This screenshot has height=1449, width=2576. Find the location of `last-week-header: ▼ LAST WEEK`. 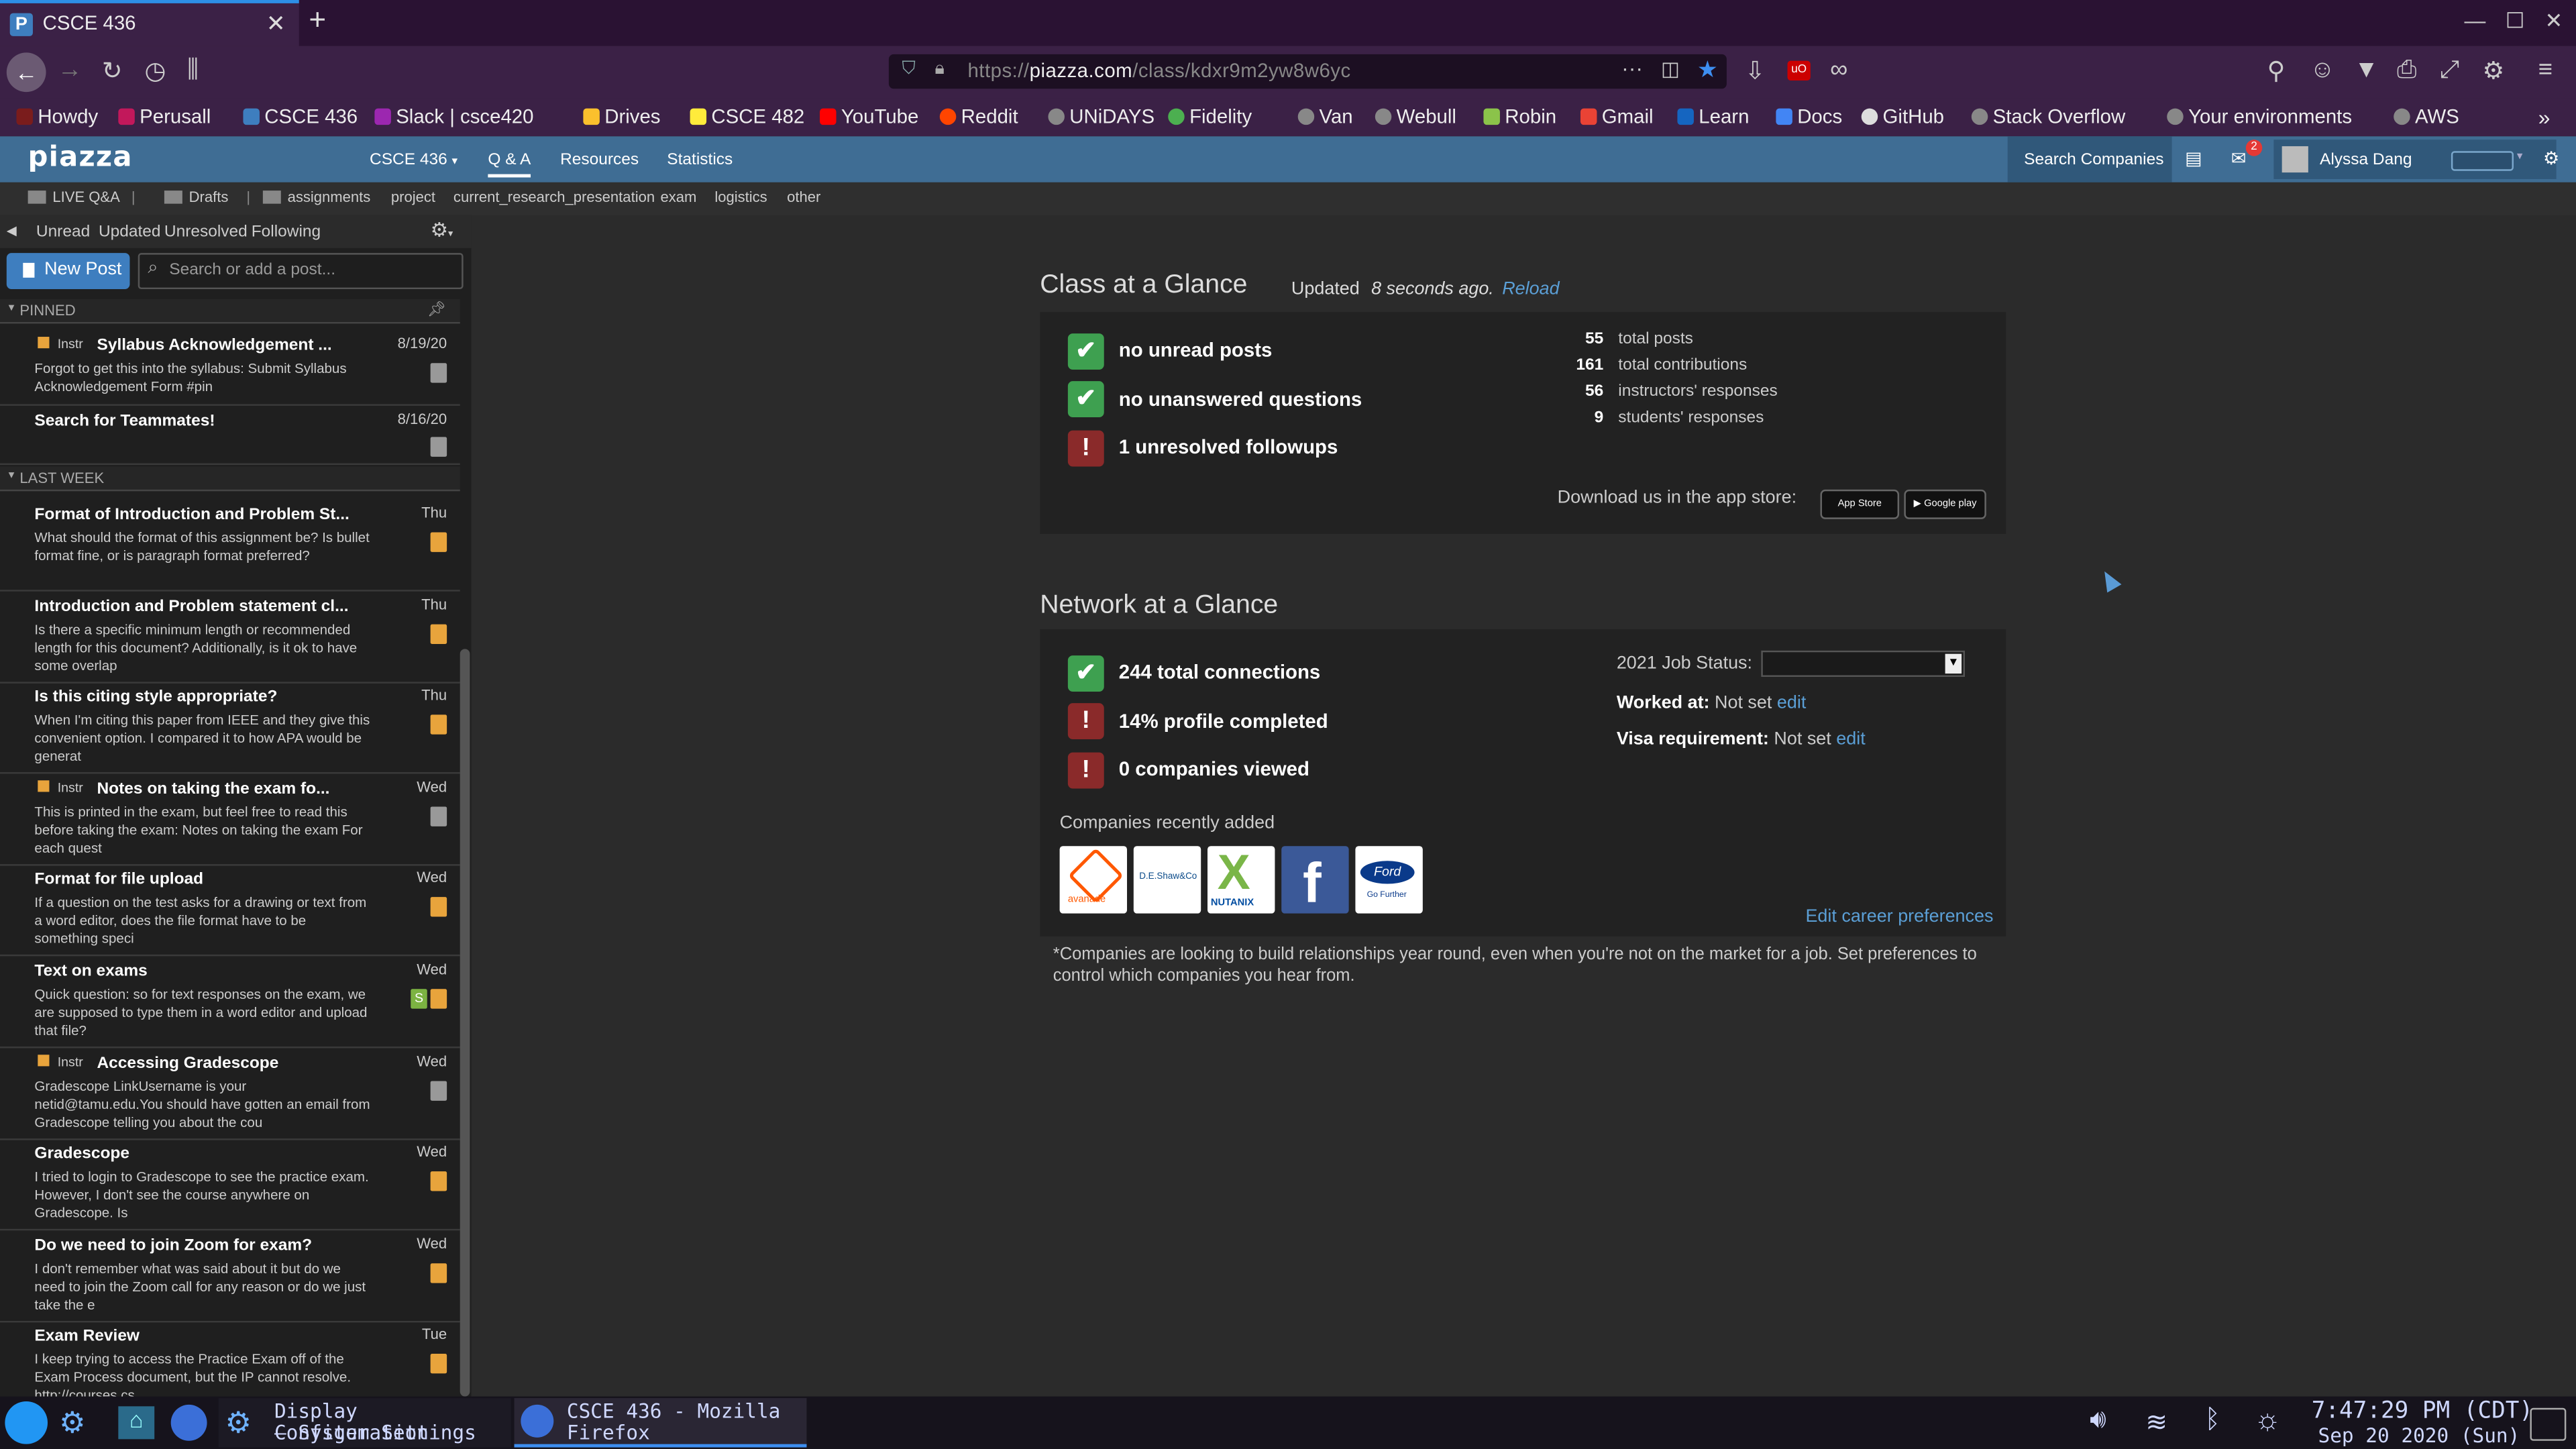

last-week-header: ▼ LAST WEEK is located at coordinates (230, 479).